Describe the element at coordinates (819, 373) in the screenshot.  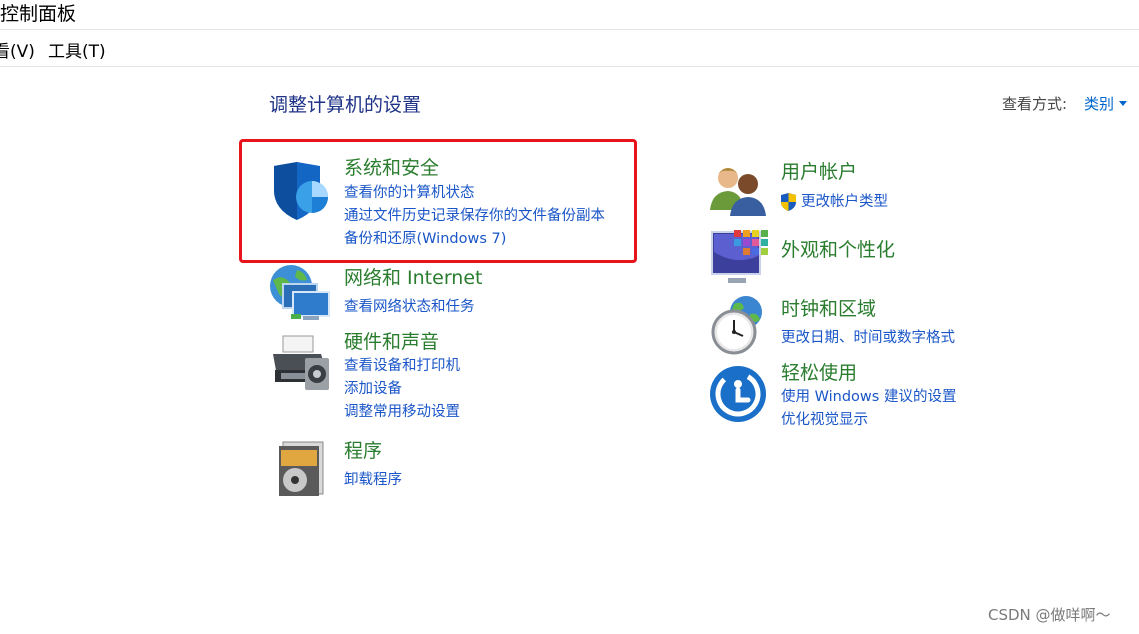
I see `category-title-ease-of-access: 轻松使用` at that location.